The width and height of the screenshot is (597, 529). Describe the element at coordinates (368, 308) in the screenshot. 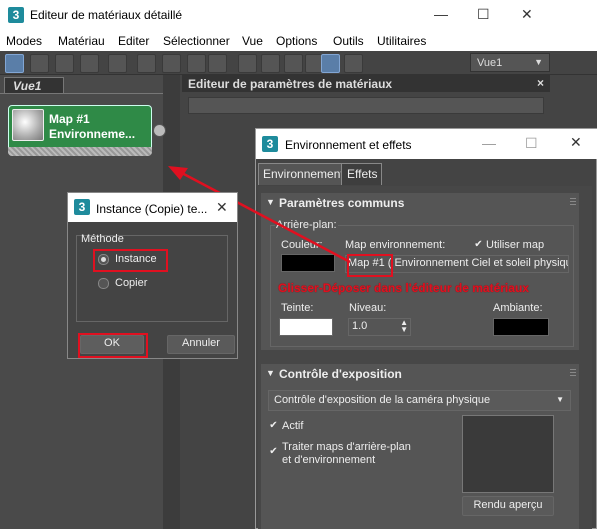

I see `level-label: Niveau:` at that location.